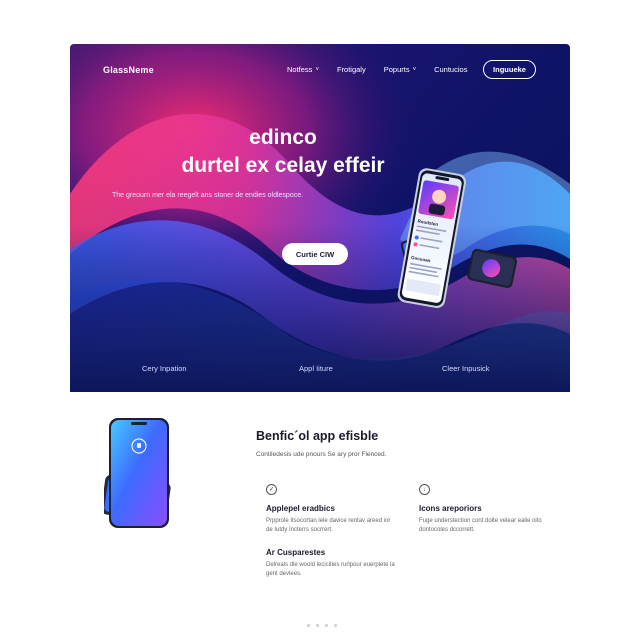 The width and height of the screenshot is (640, 640). What do you see at coordinates (137, 473) in the screenshot?
I see `section-phone-illustration` at bounding box center [137, 473].